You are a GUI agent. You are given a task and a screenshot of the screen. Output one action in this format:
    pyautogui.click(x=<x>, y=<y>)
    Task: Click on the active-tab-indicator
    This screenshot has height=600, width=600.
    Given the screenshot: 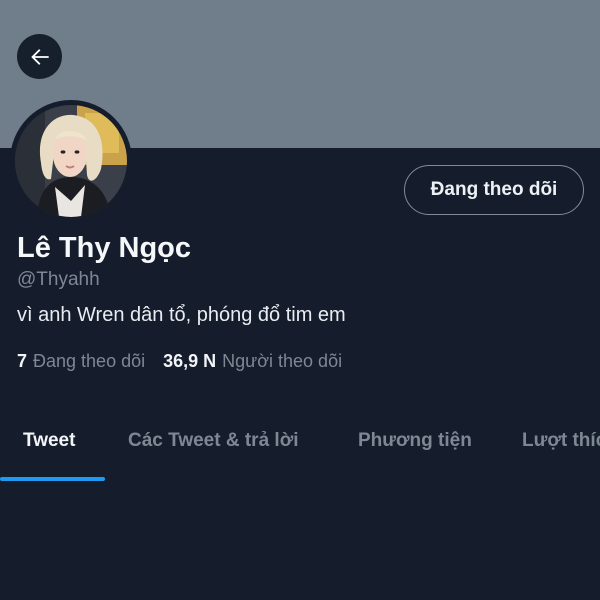 What is the action you would take?
    pyautogui.click(x=52, y=479)
    